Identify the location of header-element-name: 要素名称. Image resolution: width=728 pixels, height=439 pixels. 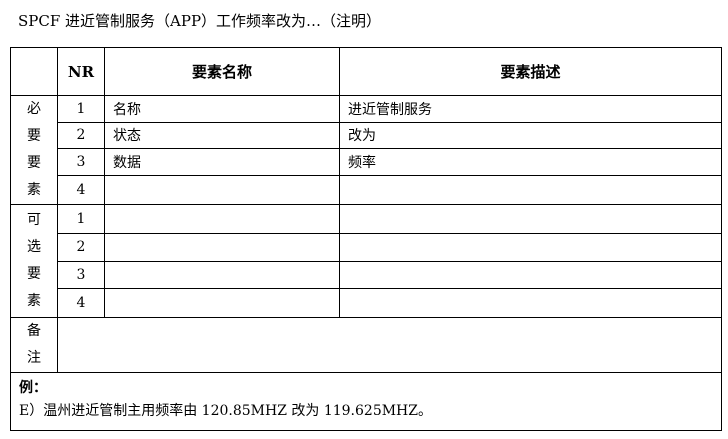
(222, 71).